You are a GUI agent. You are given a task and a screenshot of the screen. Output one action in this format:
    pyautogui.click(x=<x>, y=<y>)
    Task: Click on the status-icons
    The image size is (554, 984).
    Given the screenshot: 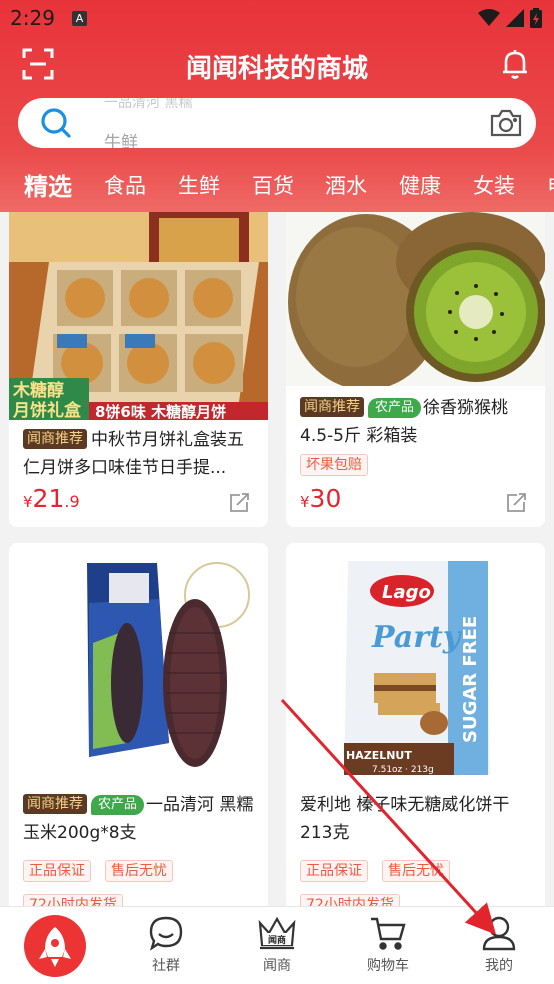 What is the action you would take?
    pyautogui.click(x=510, y=18)
    